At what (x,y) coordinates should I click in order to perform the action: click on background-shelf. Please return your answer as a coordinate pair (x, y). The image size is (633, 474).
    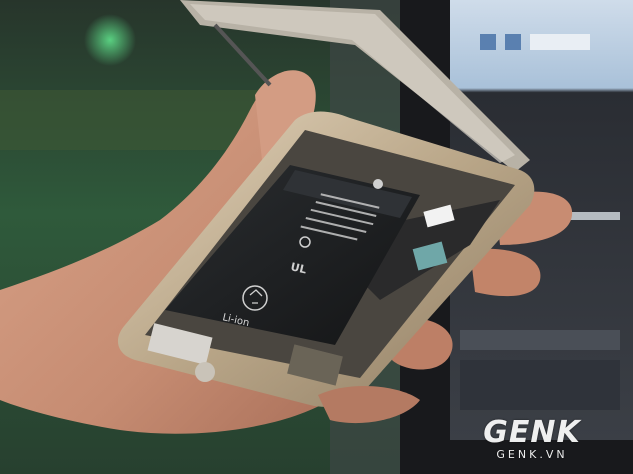
    Looking at the image, I should click on (130, 120).